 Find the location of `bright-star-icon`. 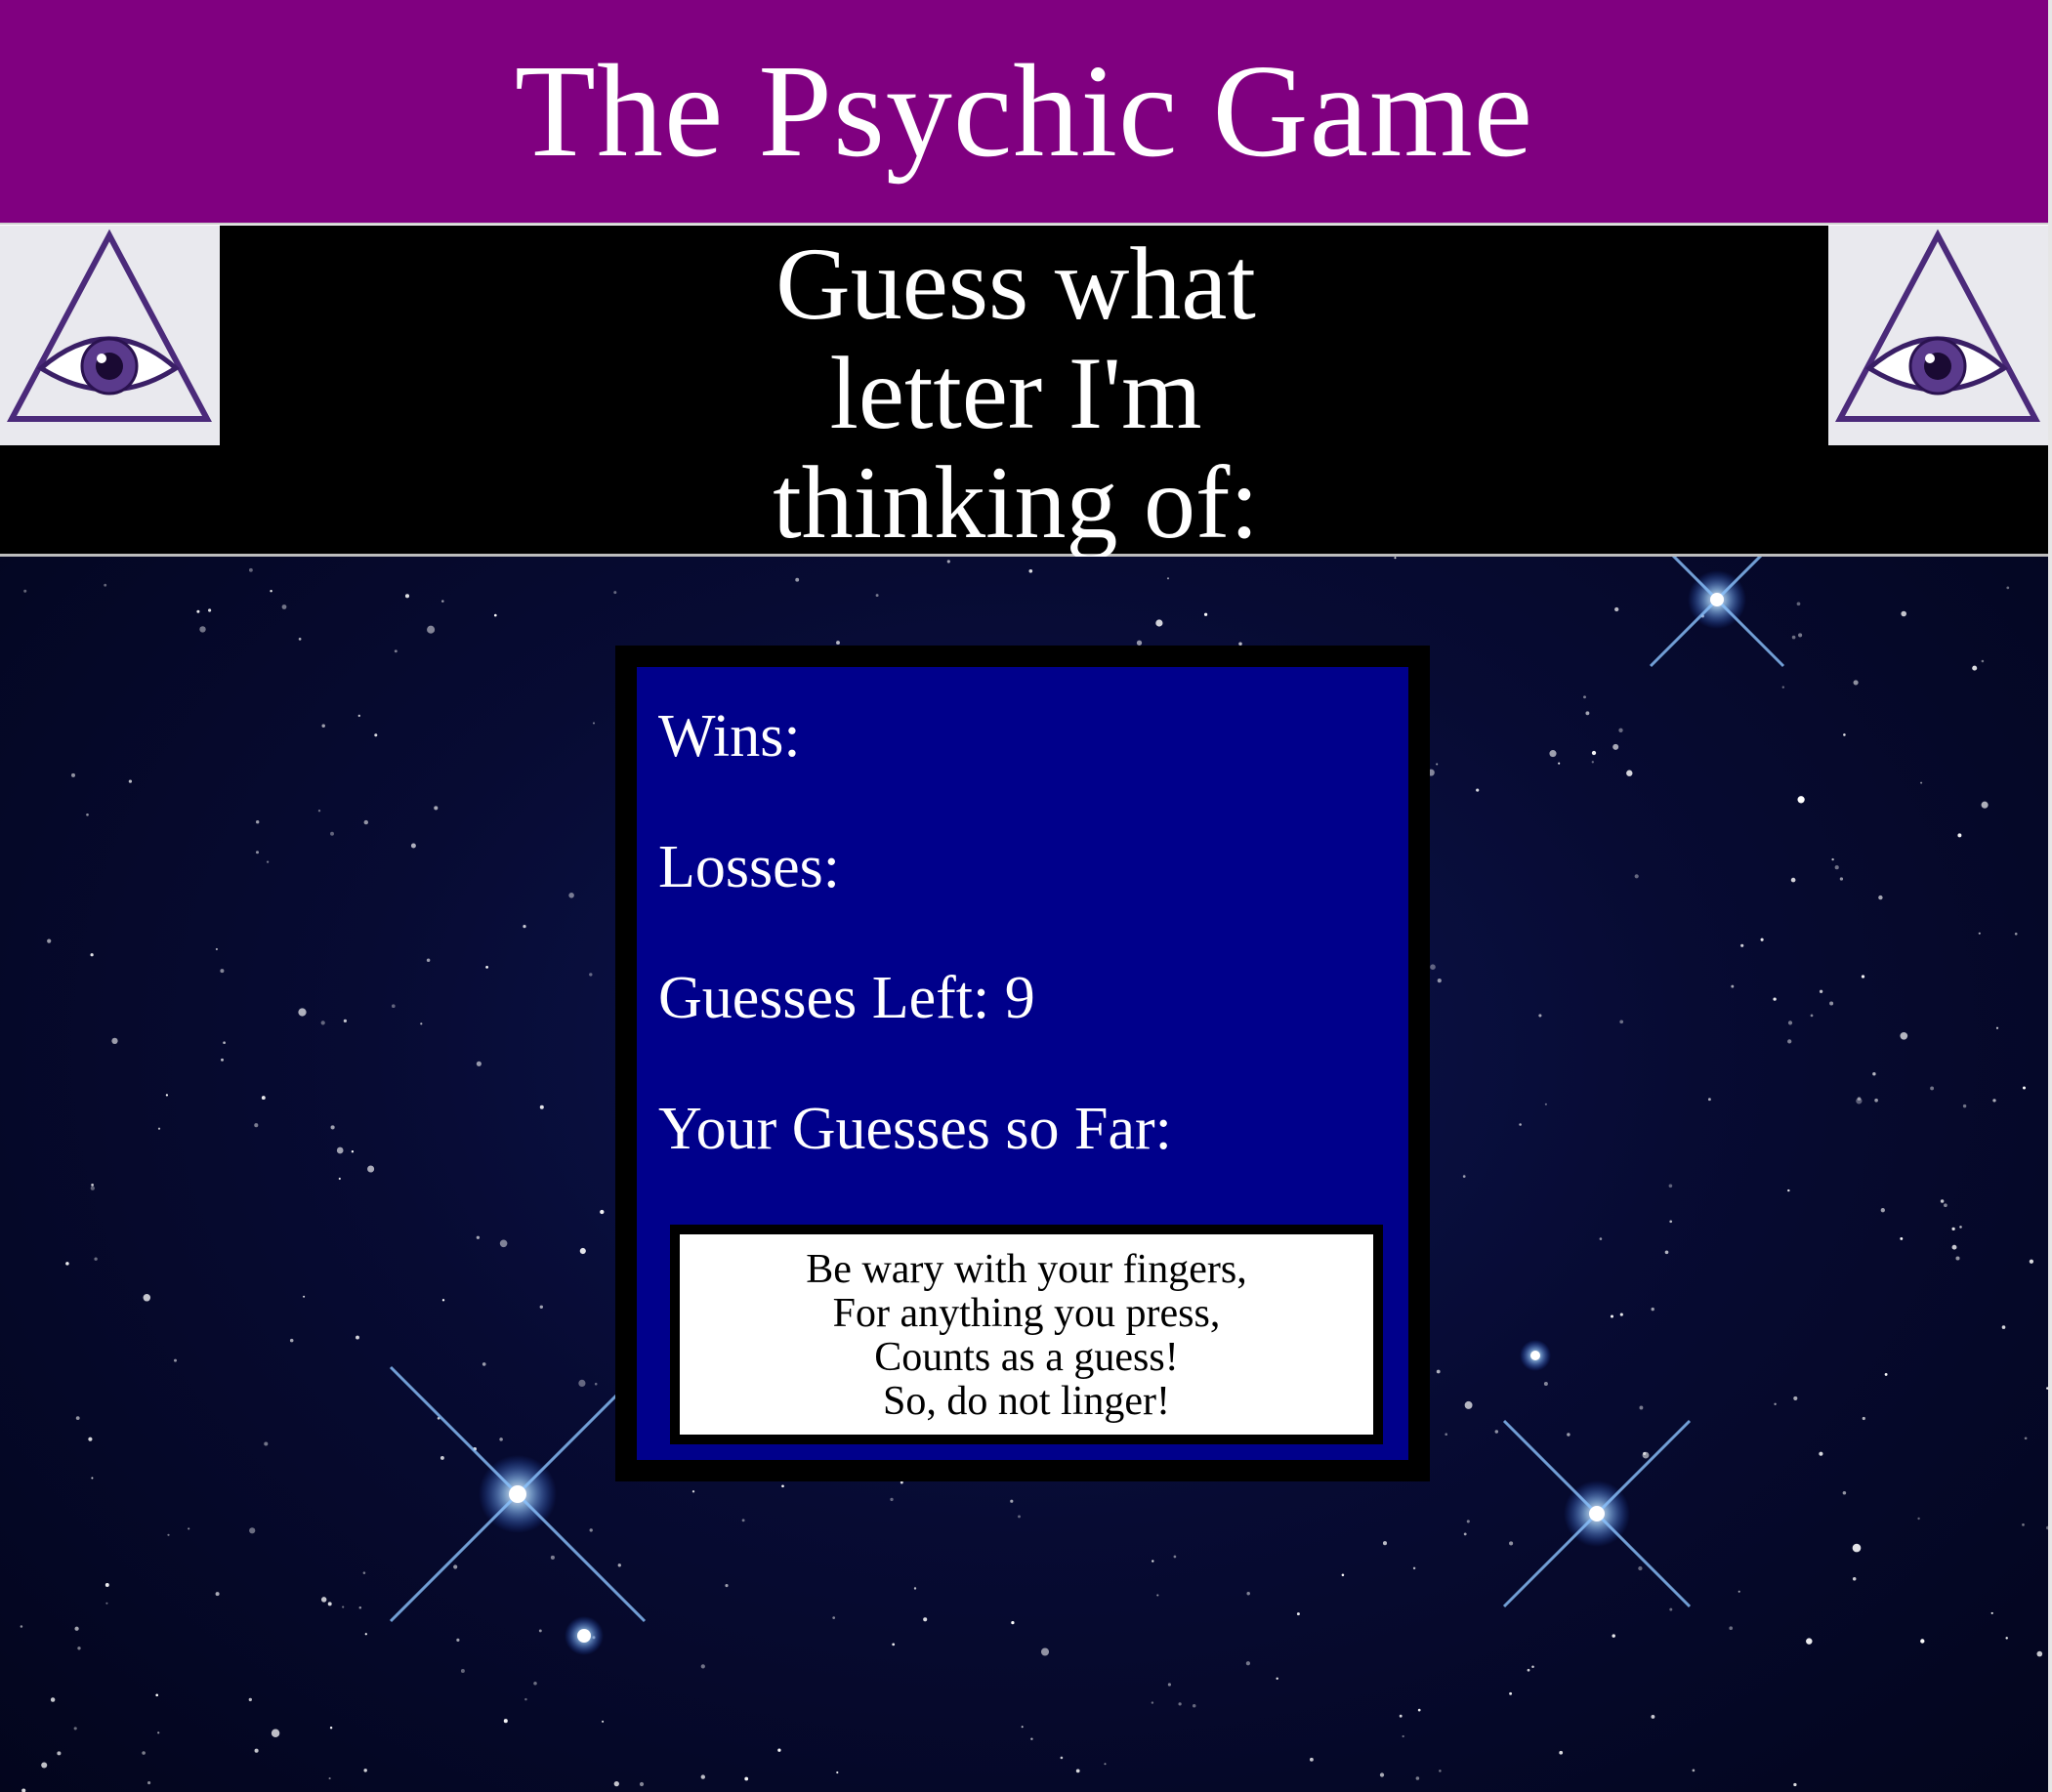

bright-star-icon is located at coordinates (1597, 1513).